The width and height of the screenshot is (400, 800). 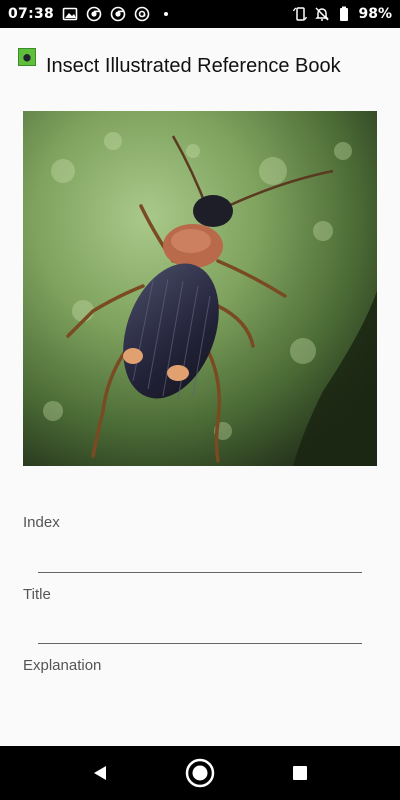 I want to click on index-label: Index, so click(x=41, y=522).